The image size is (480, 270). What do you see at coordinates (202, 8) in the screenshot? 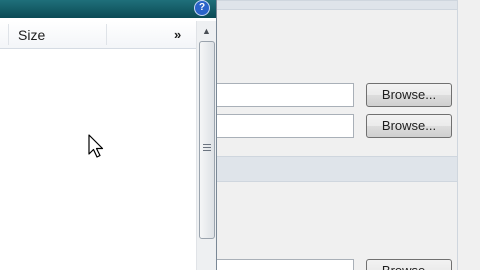
I see `help-icon: ?` at bounding box center [202, 8].